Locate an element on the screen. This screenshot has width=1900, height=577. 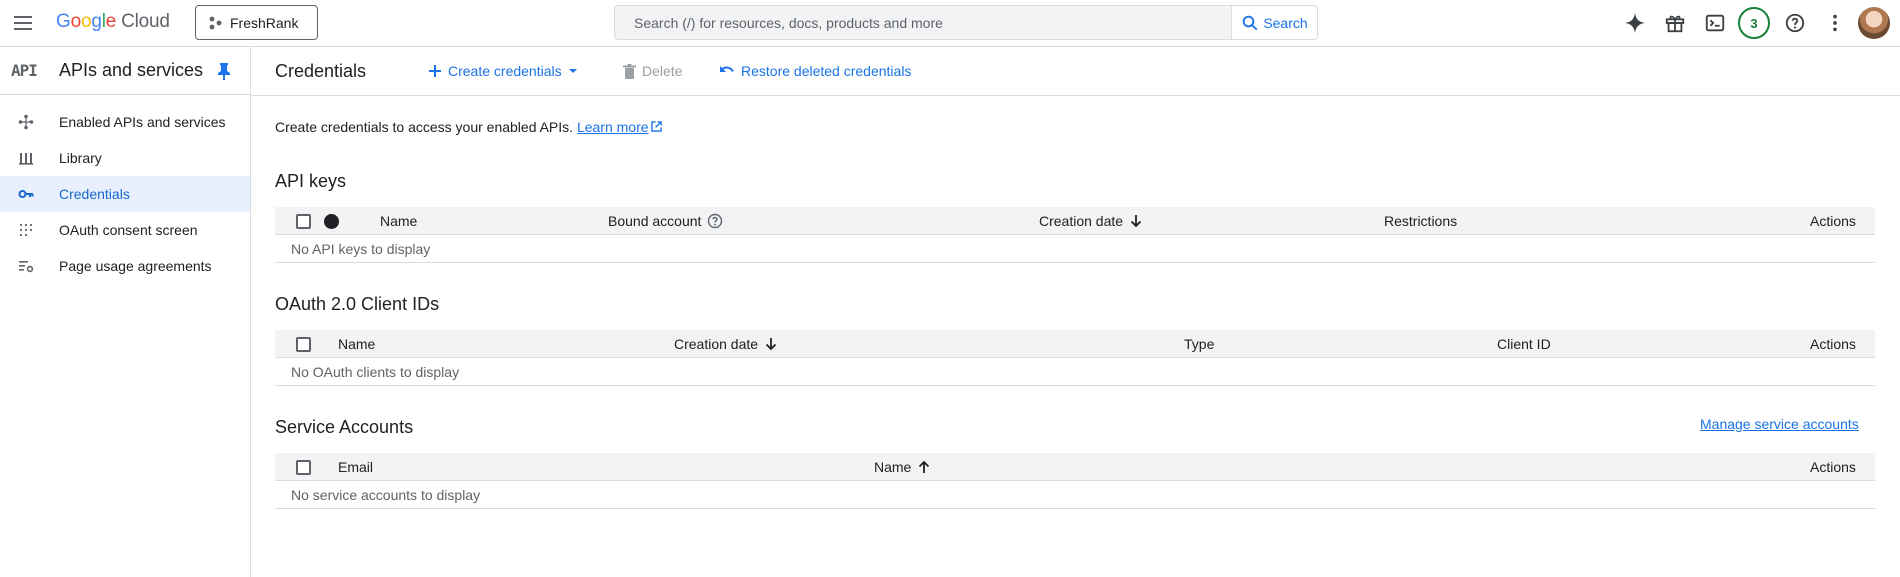
column-header-client-id: Client ID is located at coordinates (1524, 344).